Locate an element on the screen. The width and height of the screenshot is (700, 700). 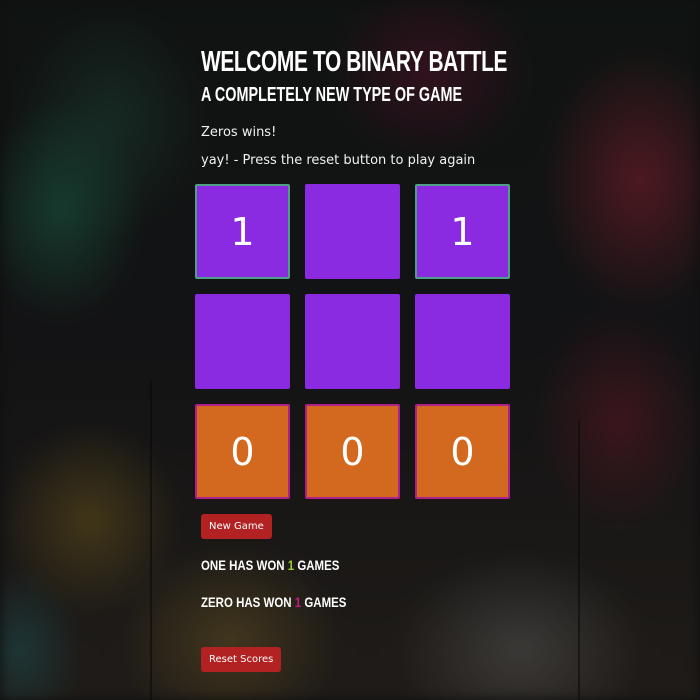
page-title: Welcome to Binary Battle is located at coordinates (354, 62).